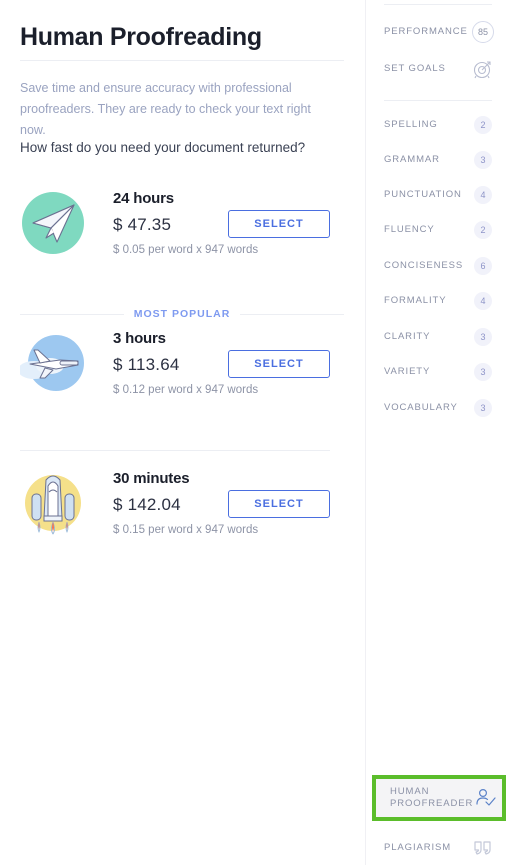 The image size is (506, 865). What do you see at coordinates (412, 159) in the screenshot?
I see `sidebar-item-label: GRAMMAR` at bounding box center [412, 159].